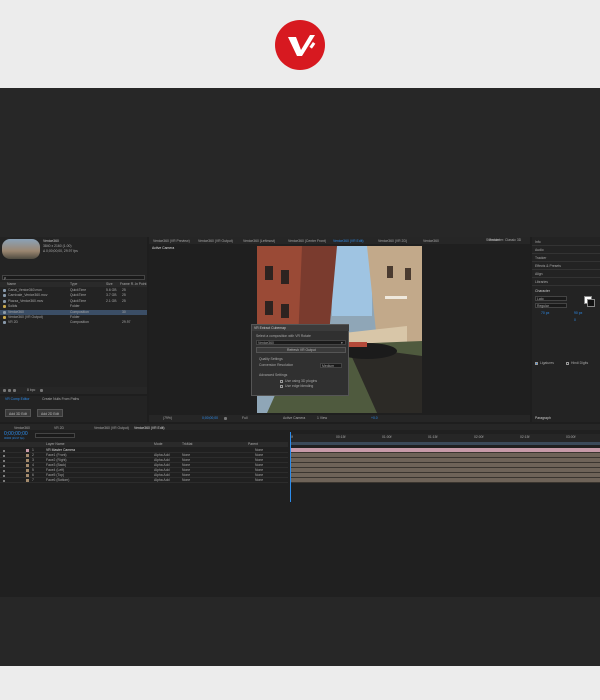 The image size is (600, 700). What do you see at coordinates (431, 240) in the screenshot?
I see `viewer-tab: Venice360` at bounding box center [431, 240].